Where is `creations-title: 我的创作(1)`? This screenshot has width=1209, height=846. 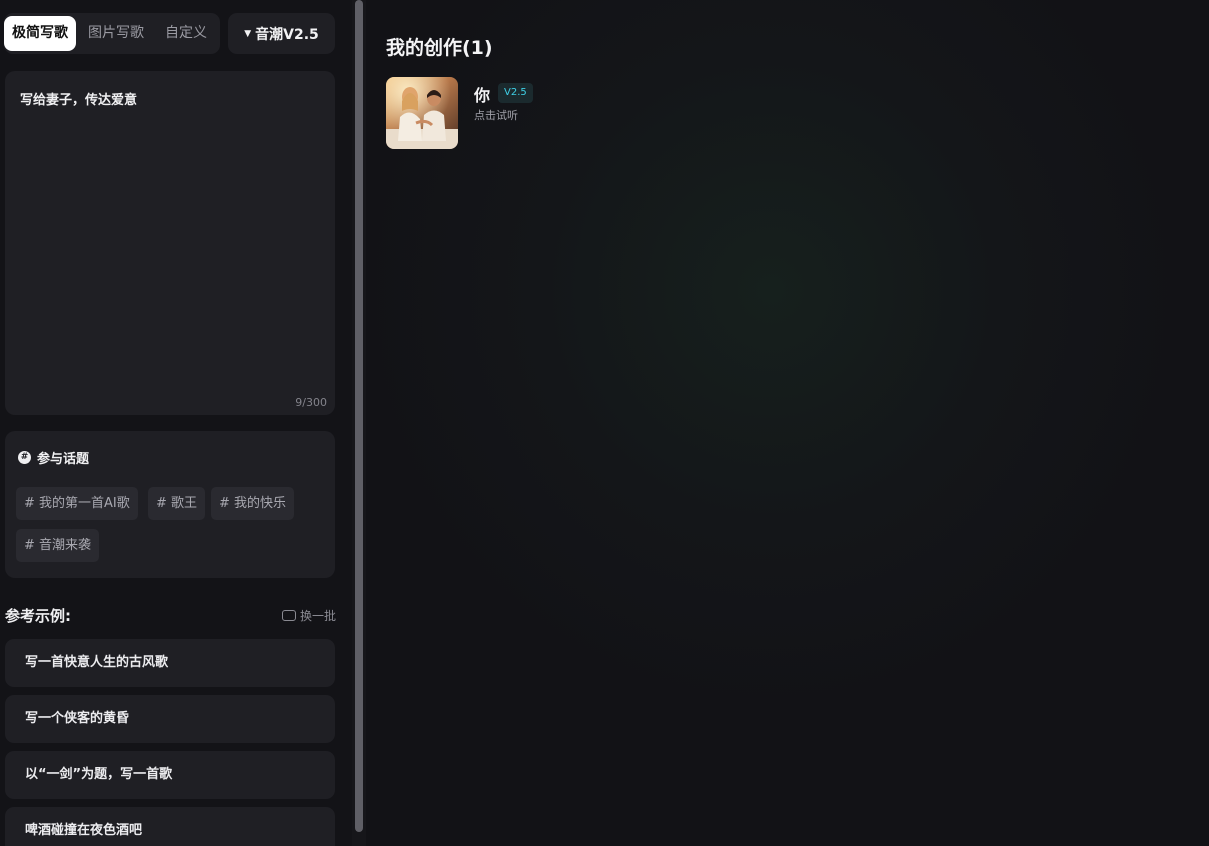
creations-title: 我的创作(1) is located at coordinates (439, 48).